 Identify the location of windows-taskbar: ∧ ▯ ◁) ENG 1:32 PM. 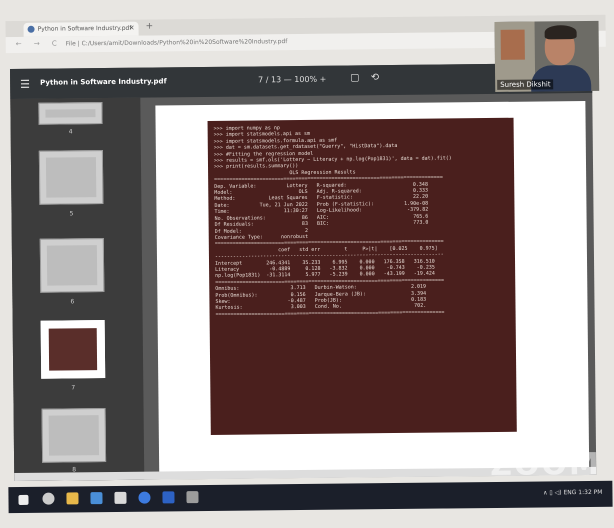
(310, 497).